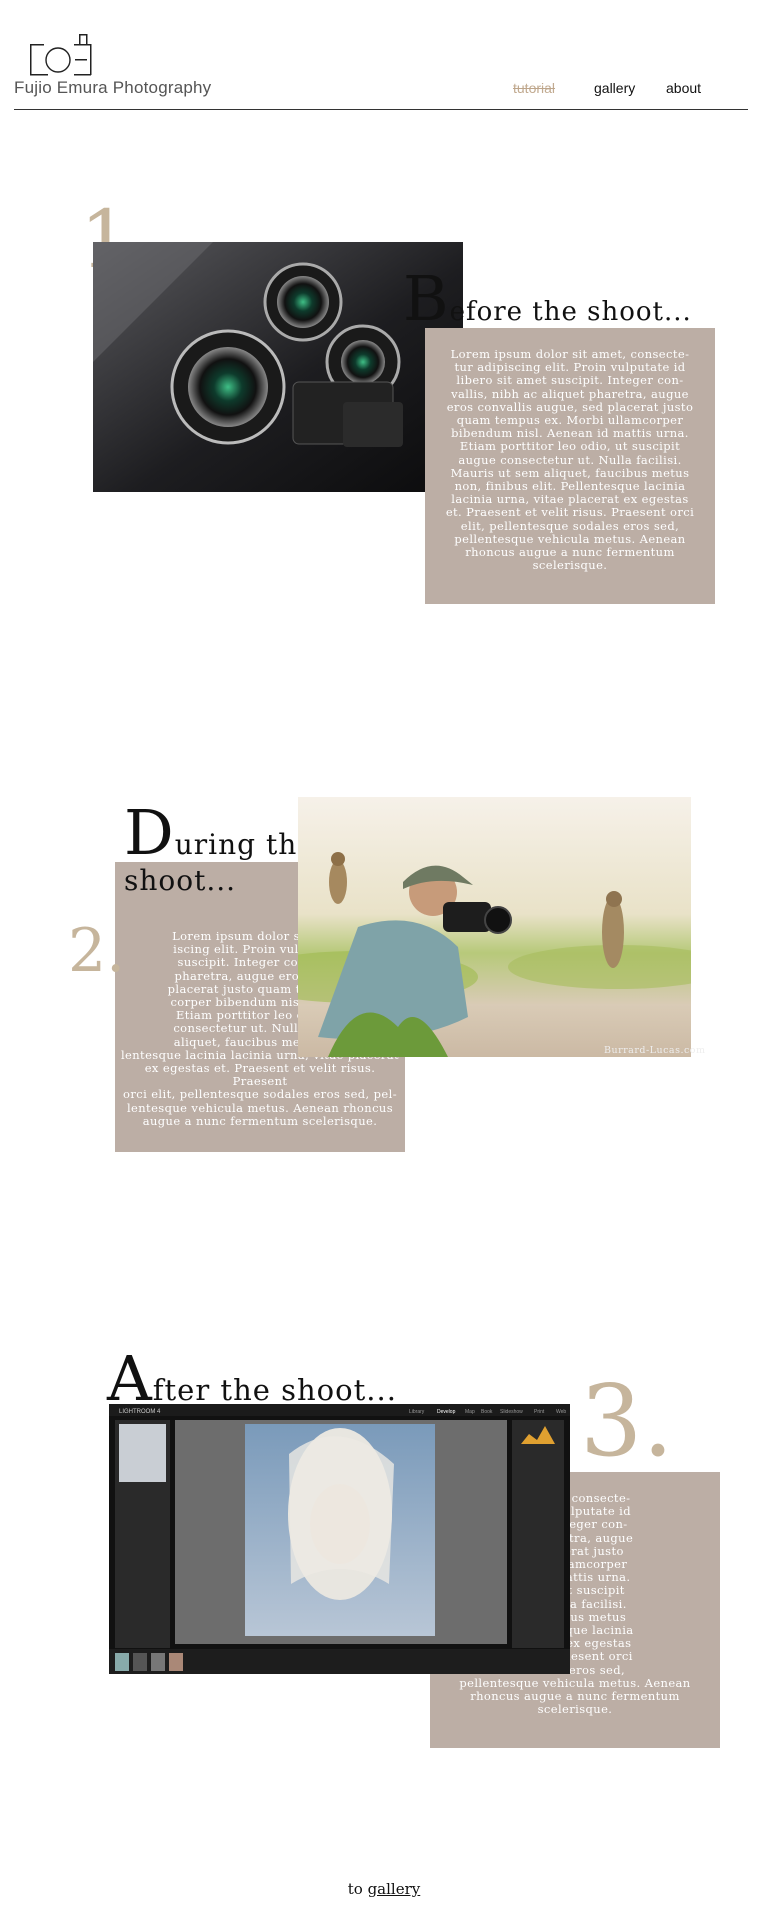  What do you see at coordinates (446, 1412) in the screenshot?
I see `lightroom-module-develop: Develop` at bounding box center [446, 1412].